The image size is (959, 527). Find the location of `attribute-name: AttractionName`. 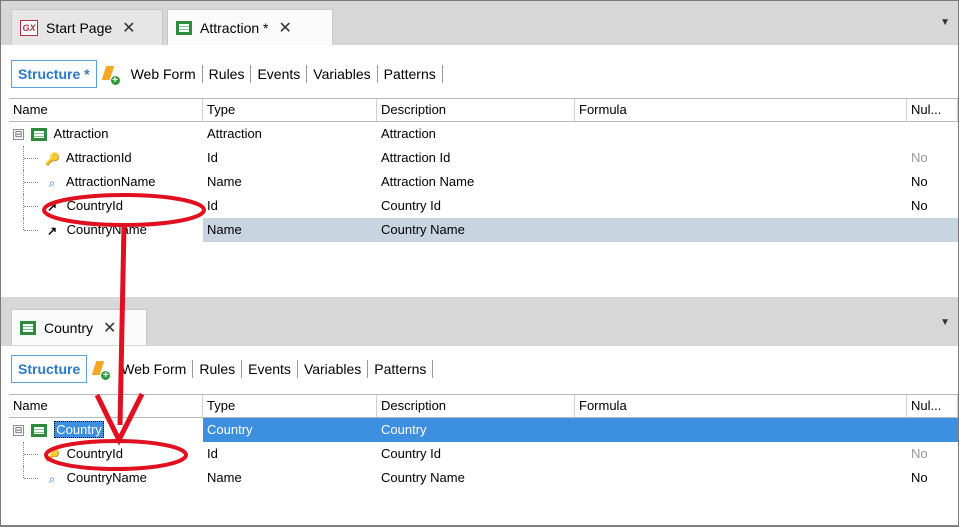

attribute-name: AttractionName is located at coordinates (110, 181).